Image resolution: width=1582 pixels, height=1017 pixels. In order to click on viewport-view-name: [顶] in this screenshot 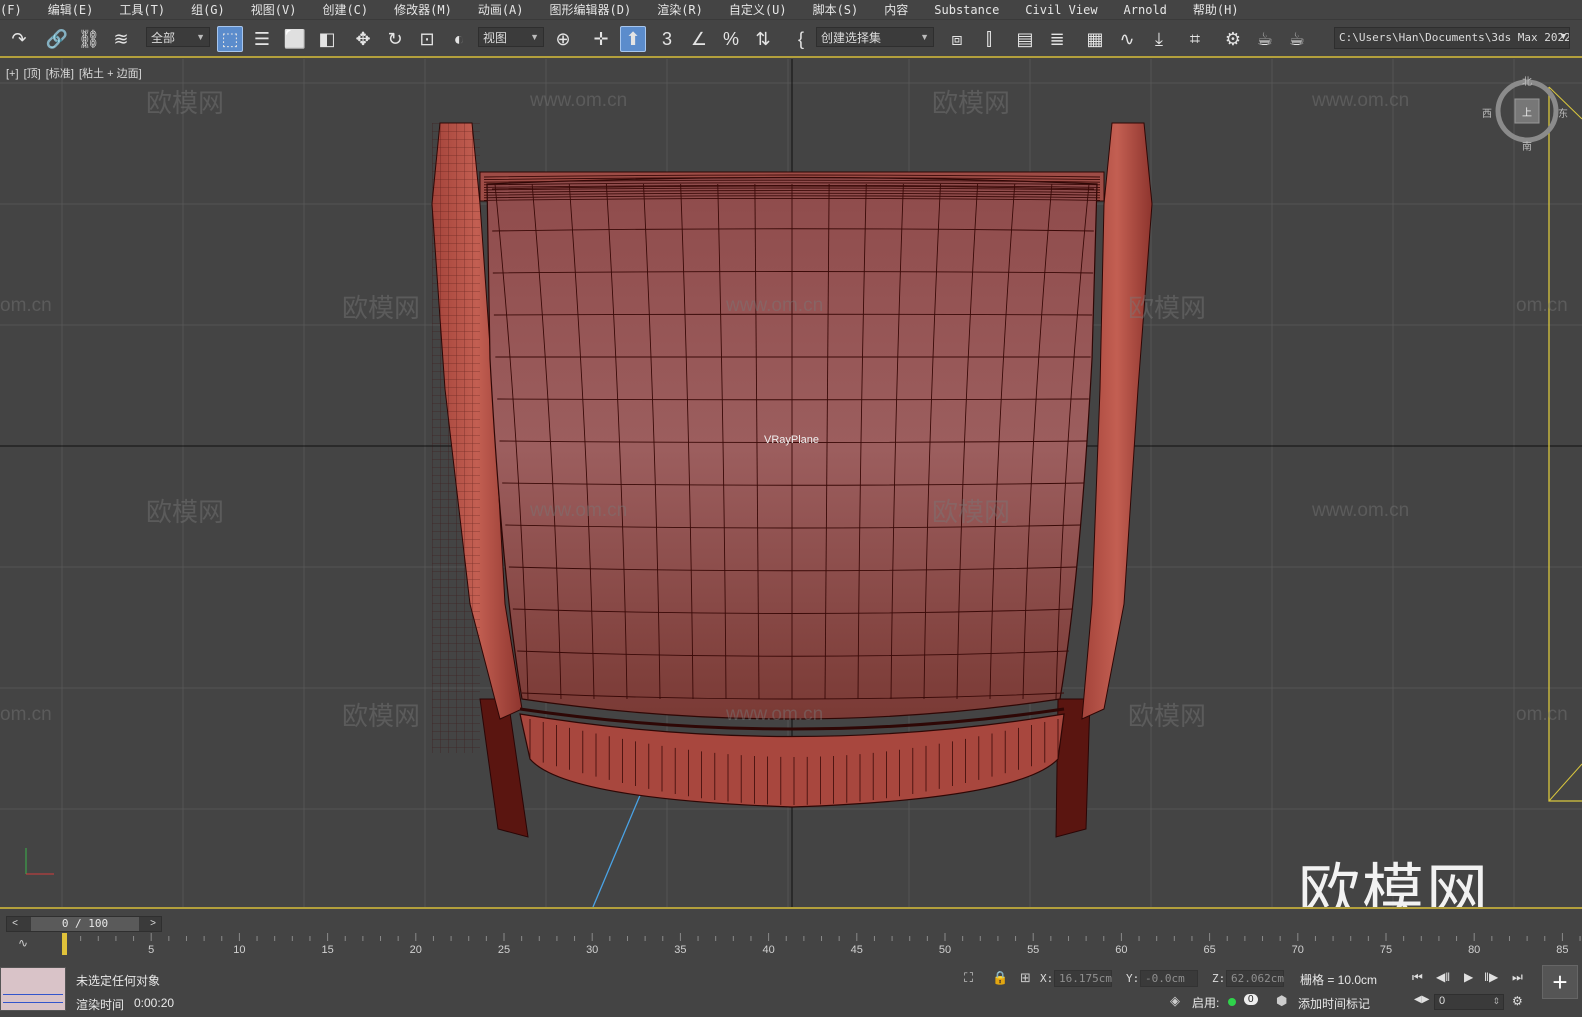, I will do `click(32, 74)`.